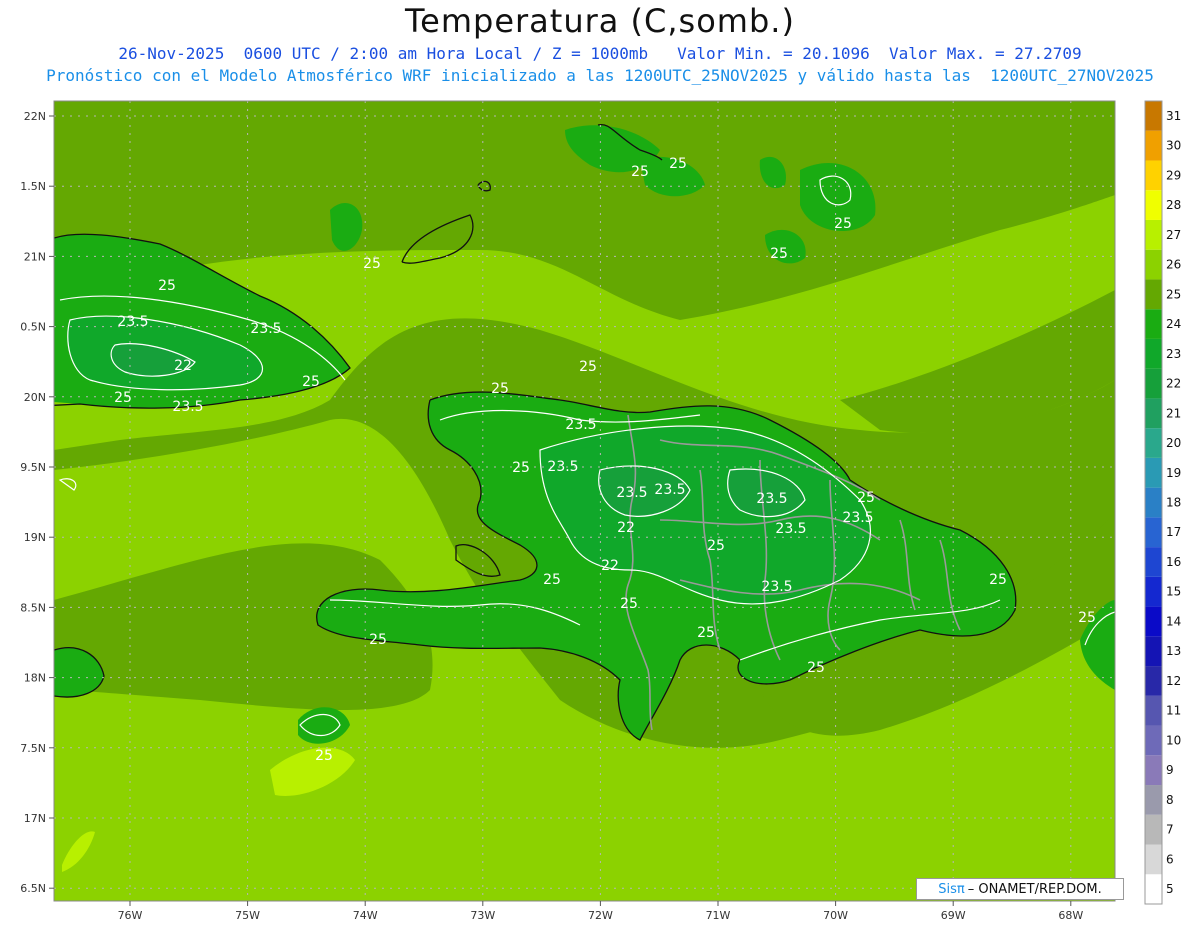  I want to click on lat-tick-label: 19N, so click(35, 537).